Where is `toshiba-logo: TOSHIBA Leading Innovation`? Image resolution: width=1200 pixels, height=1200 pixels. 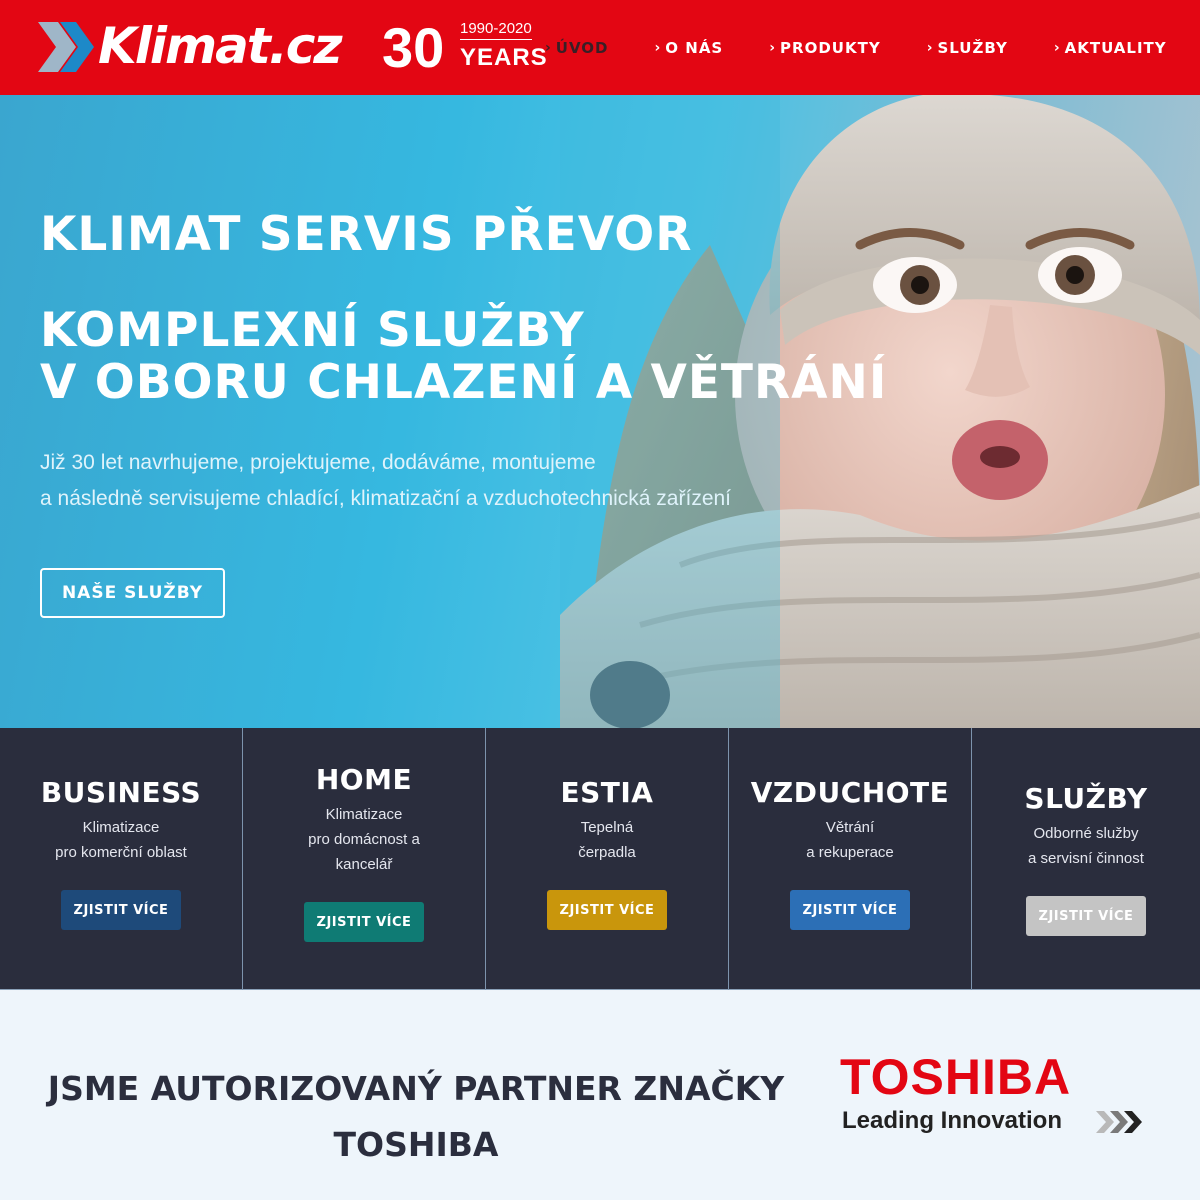 toshiba-logo: TOSHIBA Leading Innovation is located at coordinates (1000, 1096).